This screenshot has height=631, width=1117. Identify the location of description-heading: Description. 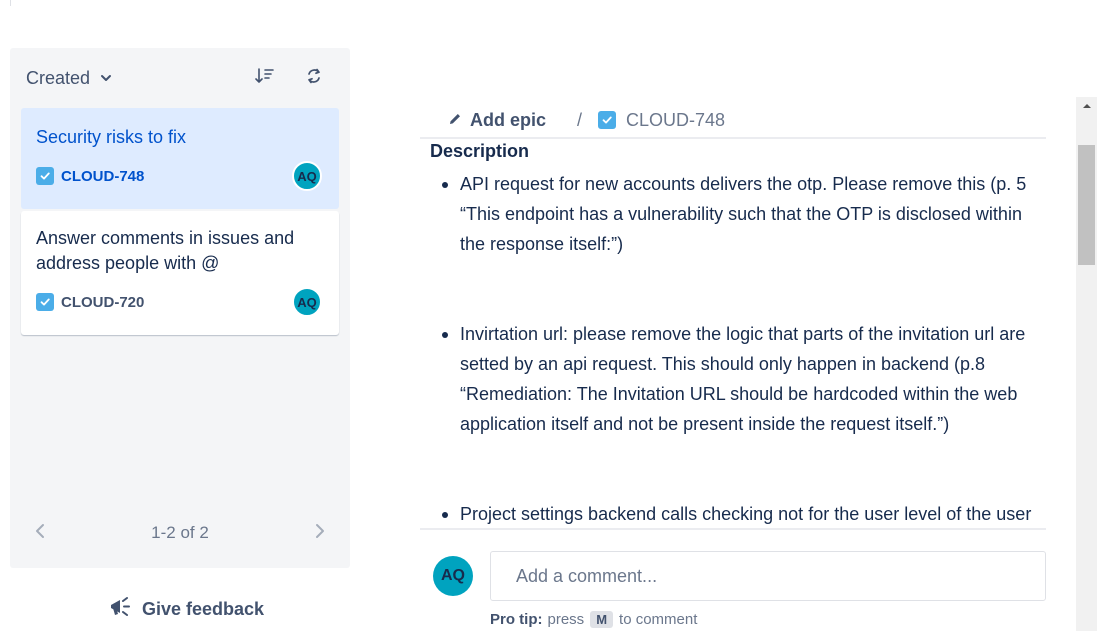
(480, 151).